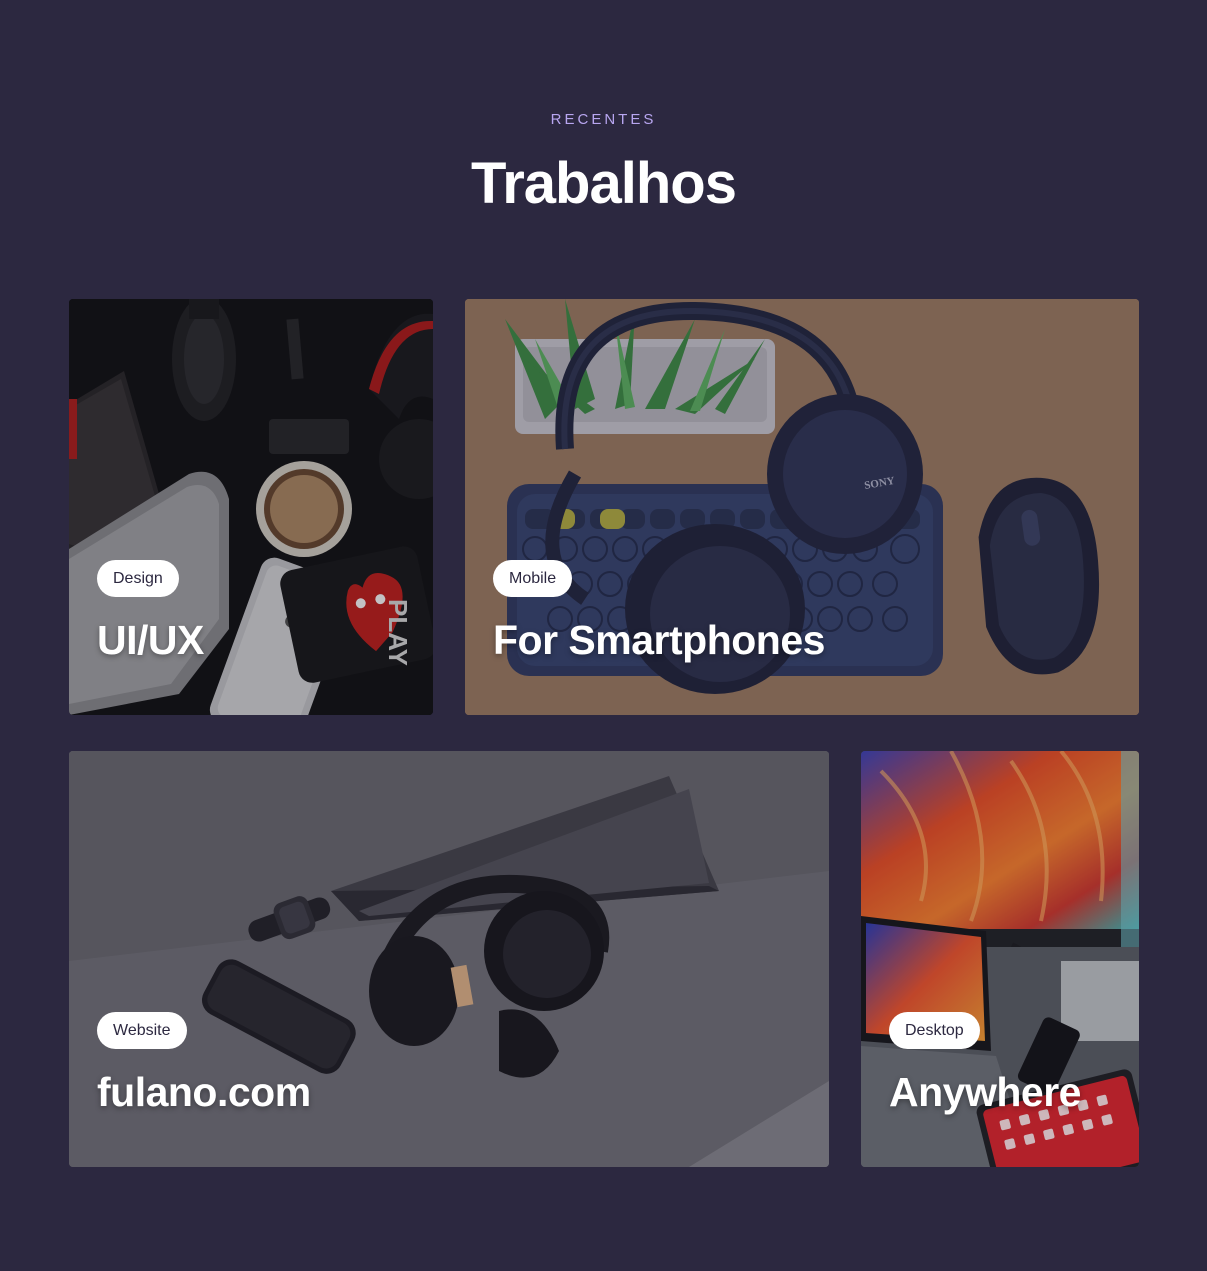  What do you see at coordinates (138, 578) in the screenshot?
I see `card-tag: Design` at bounding box center [138, 578].